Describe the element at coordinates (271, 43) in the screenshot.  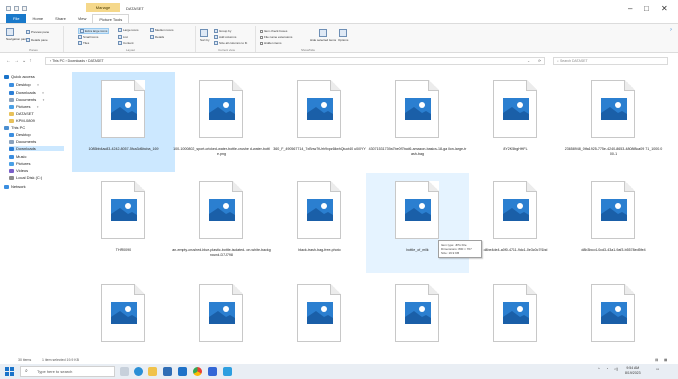
I see `hidden-items-toggle: Hidden items` at that location.